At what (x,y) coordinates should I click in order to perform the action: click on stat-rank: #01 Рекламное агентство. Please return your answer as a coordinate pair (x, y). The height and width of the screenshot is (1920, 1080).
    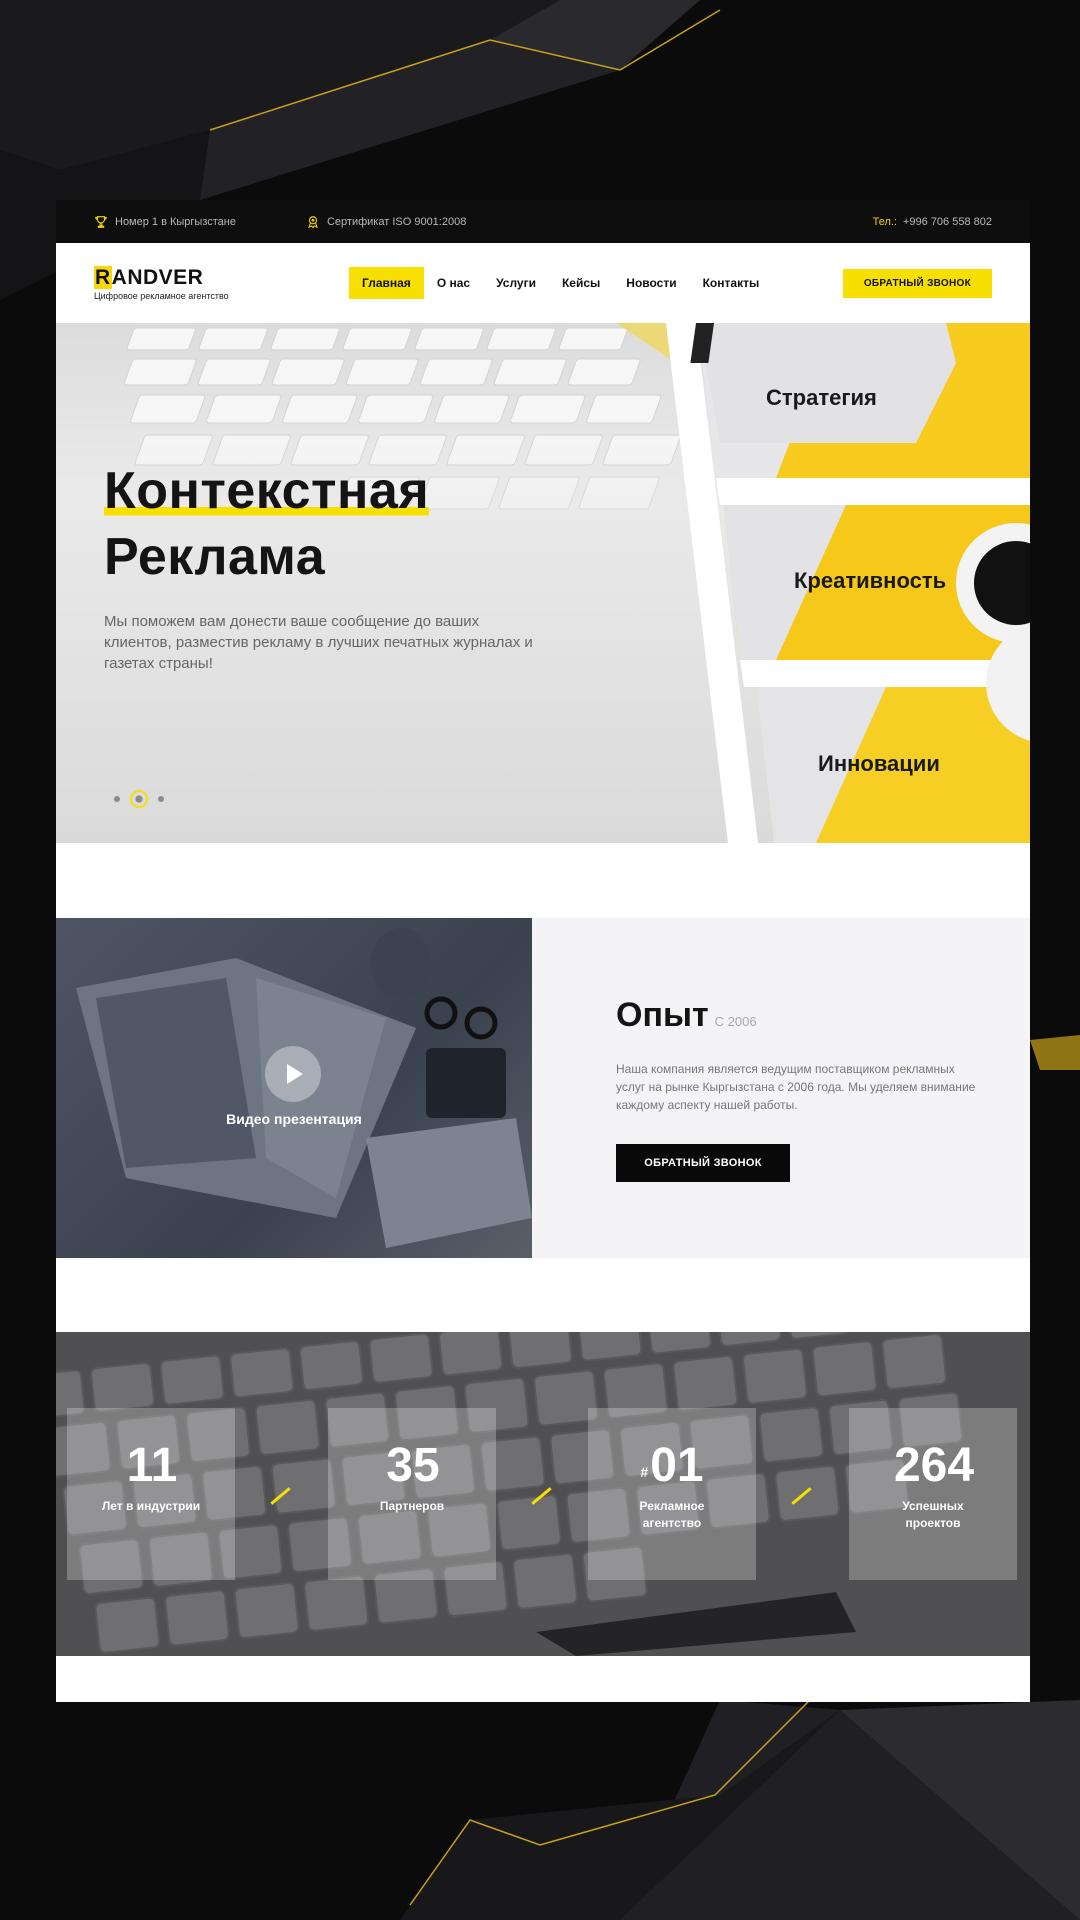
    Looking at the image, I should click on (672, 1494).